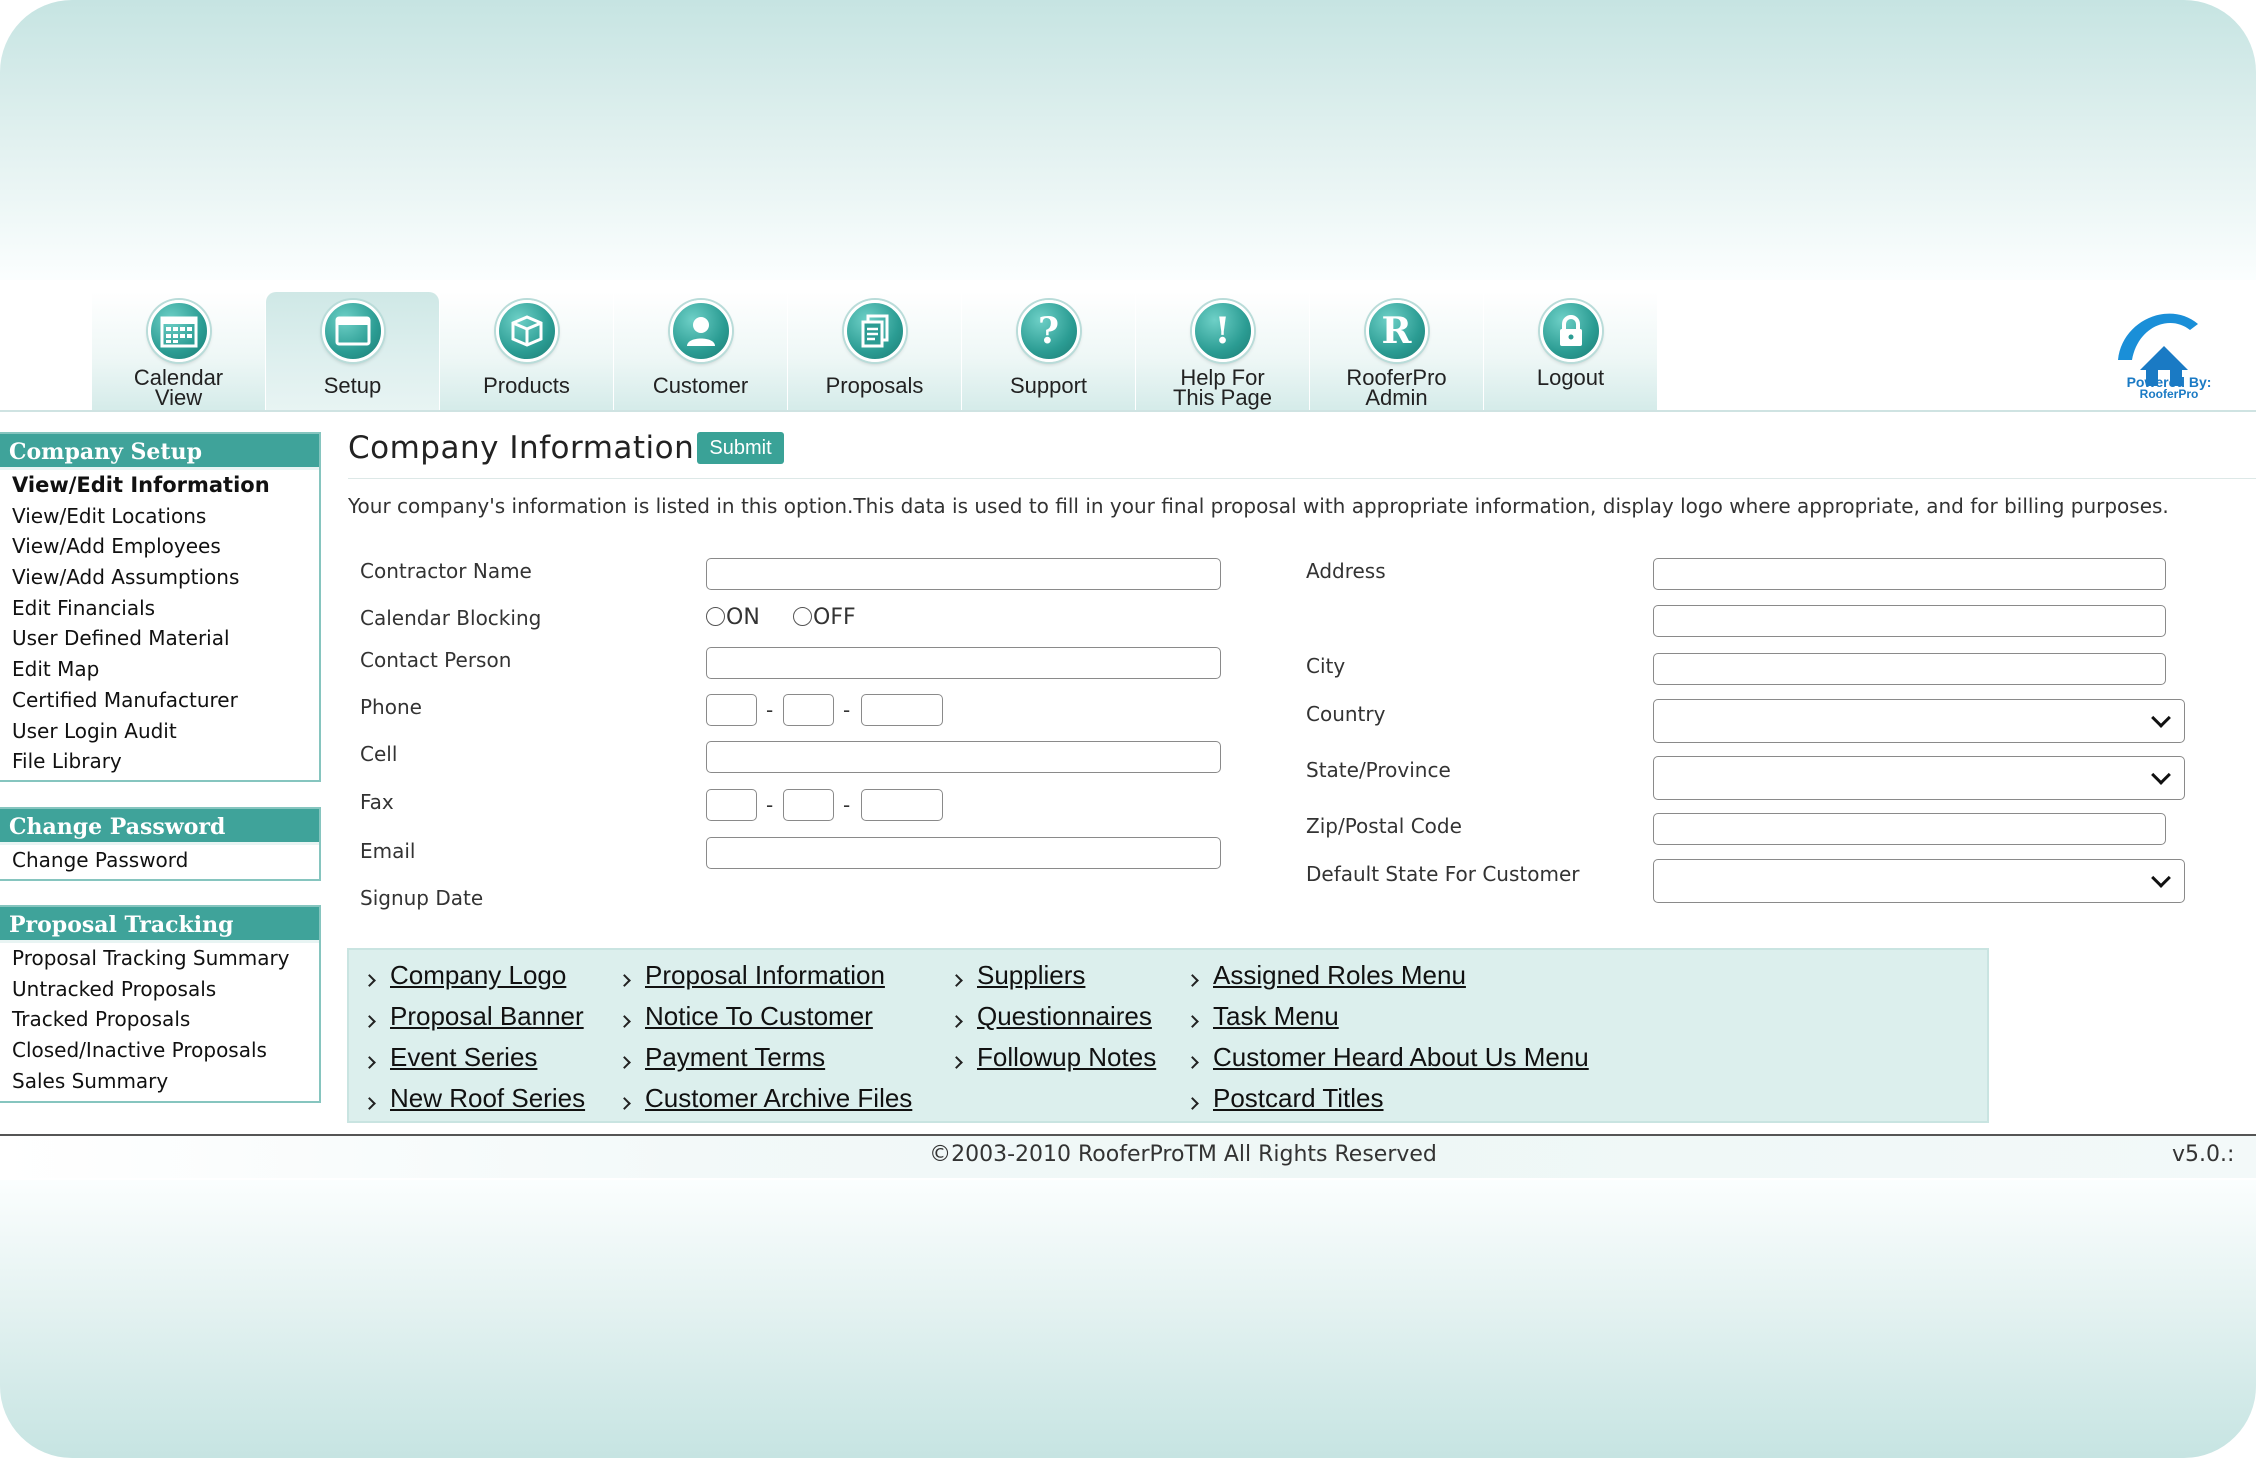  Describe the element at coordinates (526, 331) in the screenshot. I see `box-icon` at that location.